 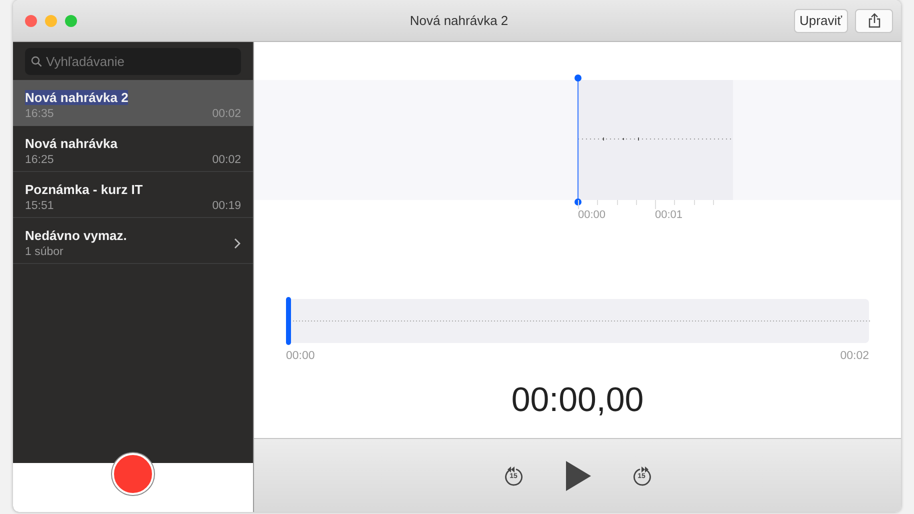 What do you see at coordinates (669, 215) in the screenshot?
I see `time-tick-label: 00:01` at bounding box center [669, 215].